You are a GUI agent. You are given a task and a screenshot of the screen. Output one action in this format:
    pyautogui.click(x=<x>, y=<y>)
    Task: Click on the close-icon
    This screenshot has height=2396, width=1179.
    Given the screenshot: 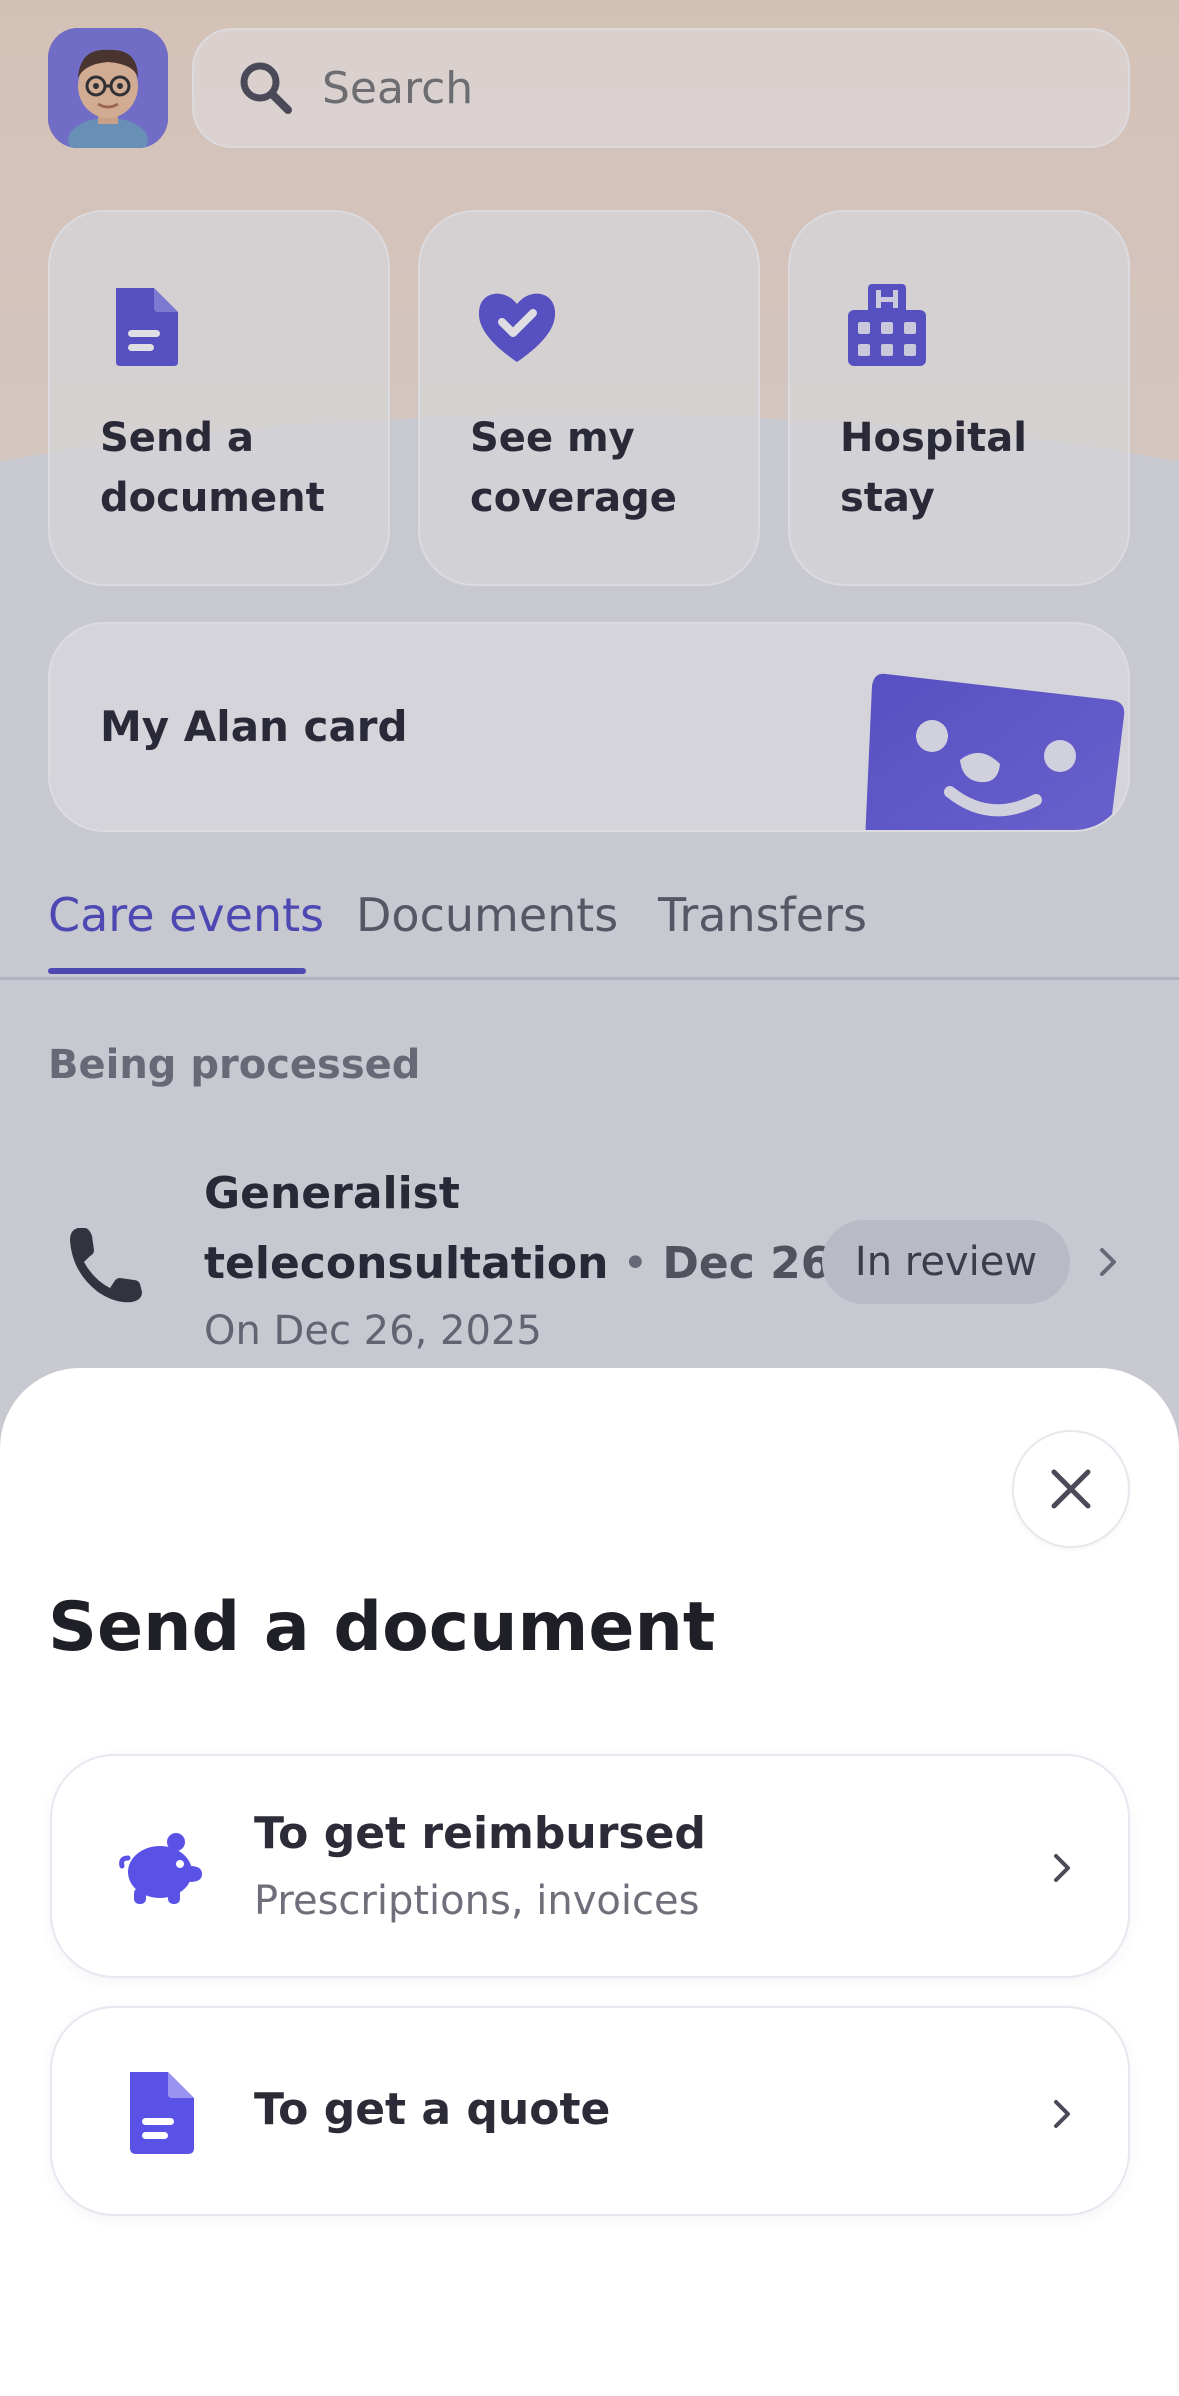 What is the action you would take?
    pyautogui.click(x=1071, y=1489)
    